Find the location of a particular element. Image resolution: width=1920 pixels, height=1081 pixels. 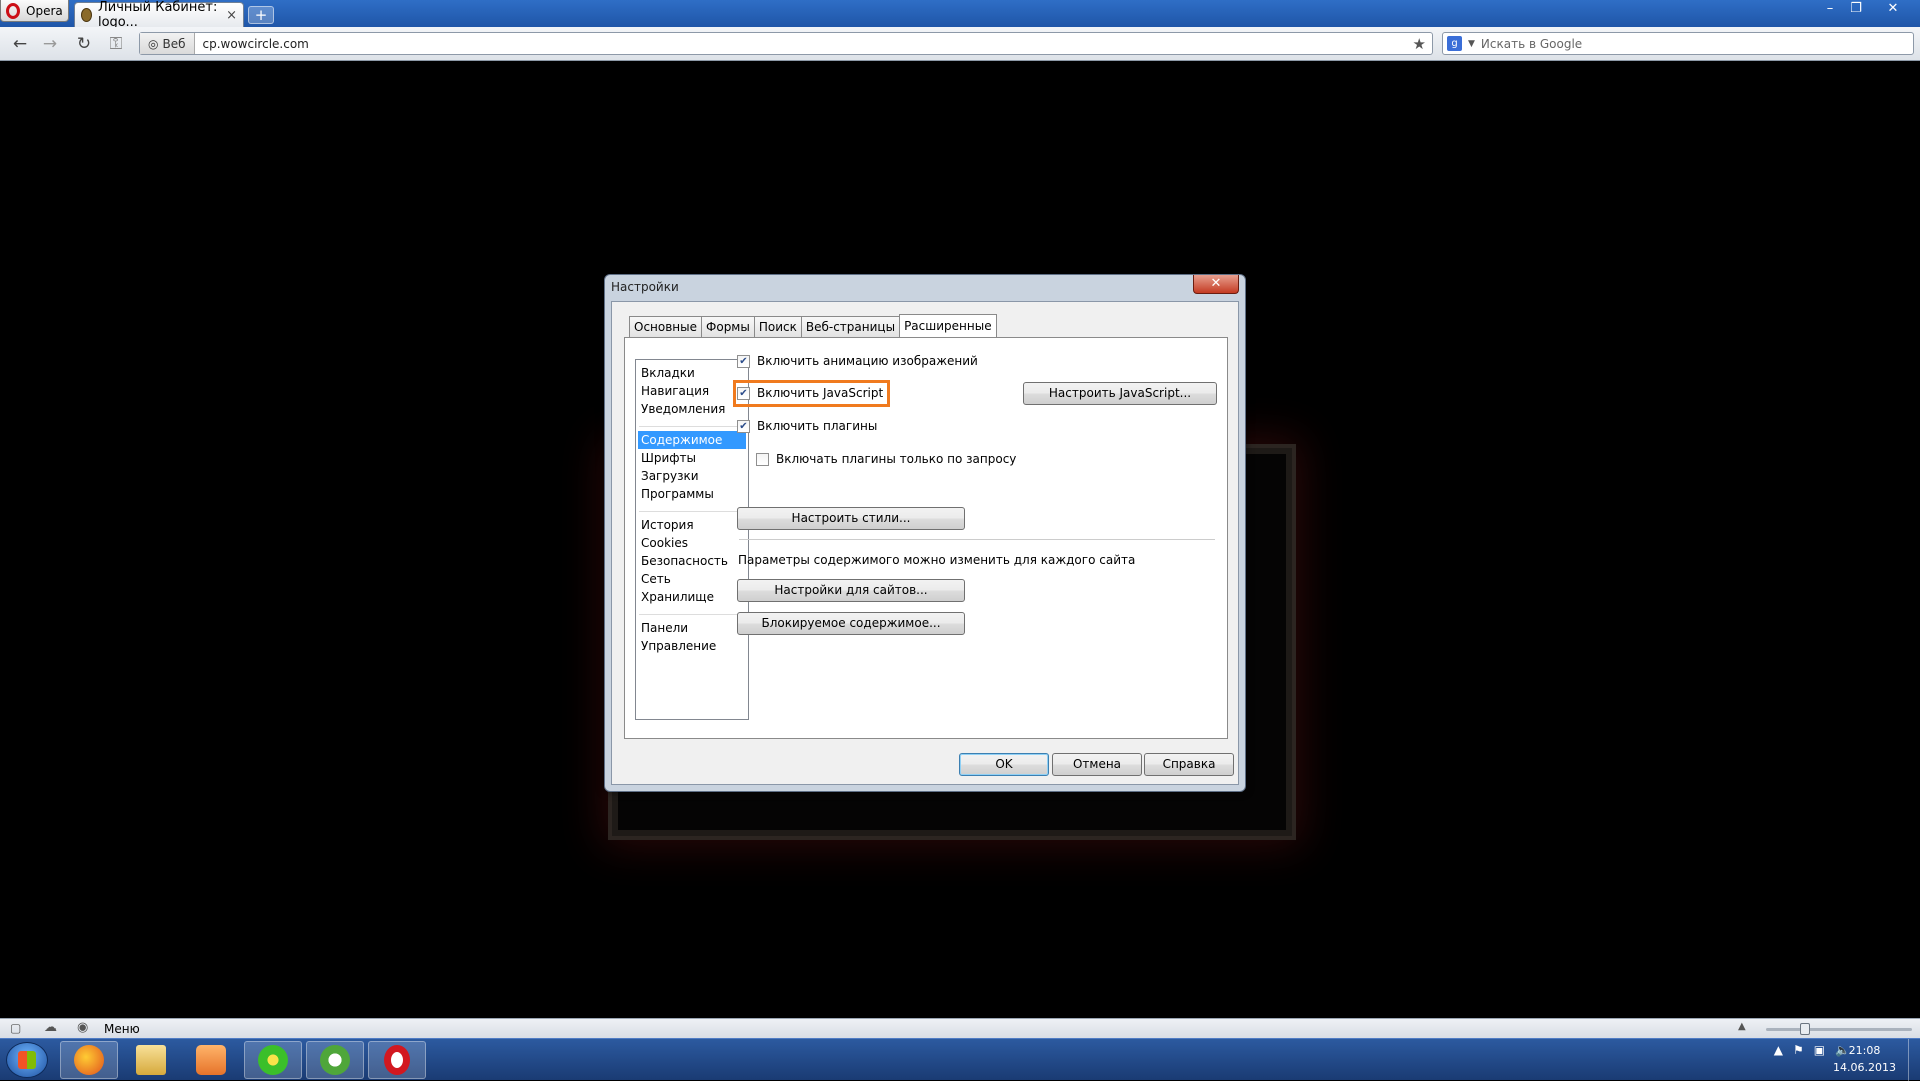

plugins-label: Включить плагины is located at coordinates (817, 426).